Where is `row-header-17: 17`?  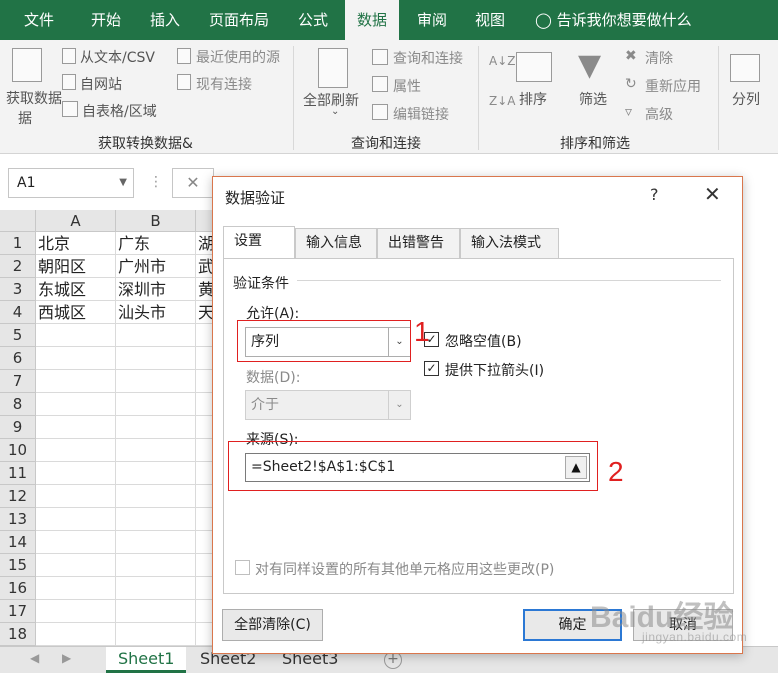
row-header-17: 17 is located at coordinates (18, 611).